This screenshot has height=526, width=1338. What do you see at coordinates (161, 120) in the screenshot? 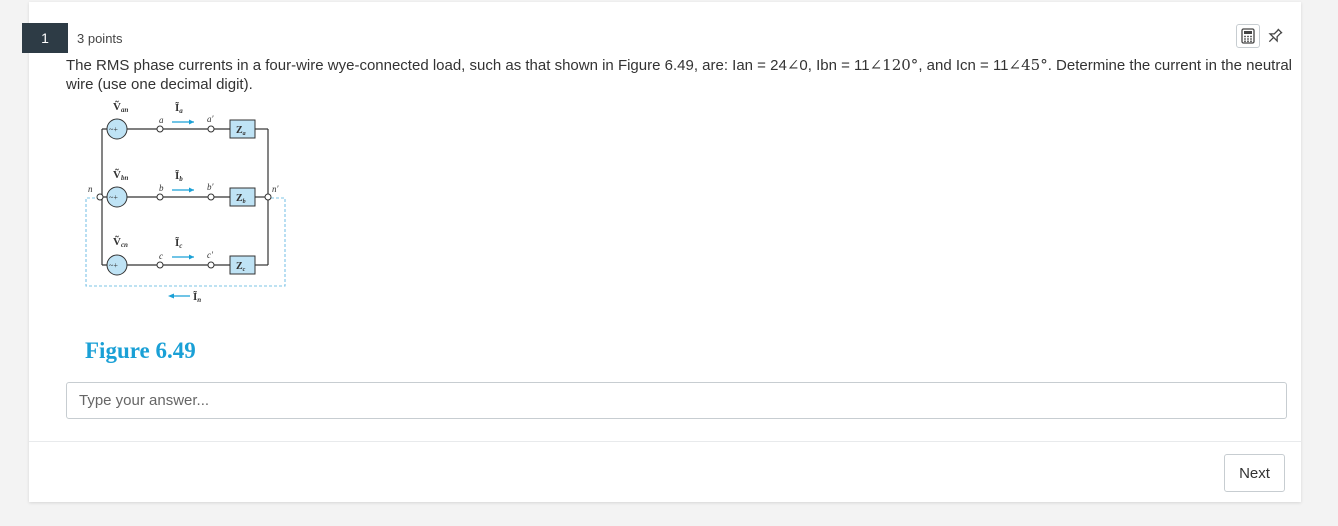
I see `svg-text: a` at bounding box center [161, 120].